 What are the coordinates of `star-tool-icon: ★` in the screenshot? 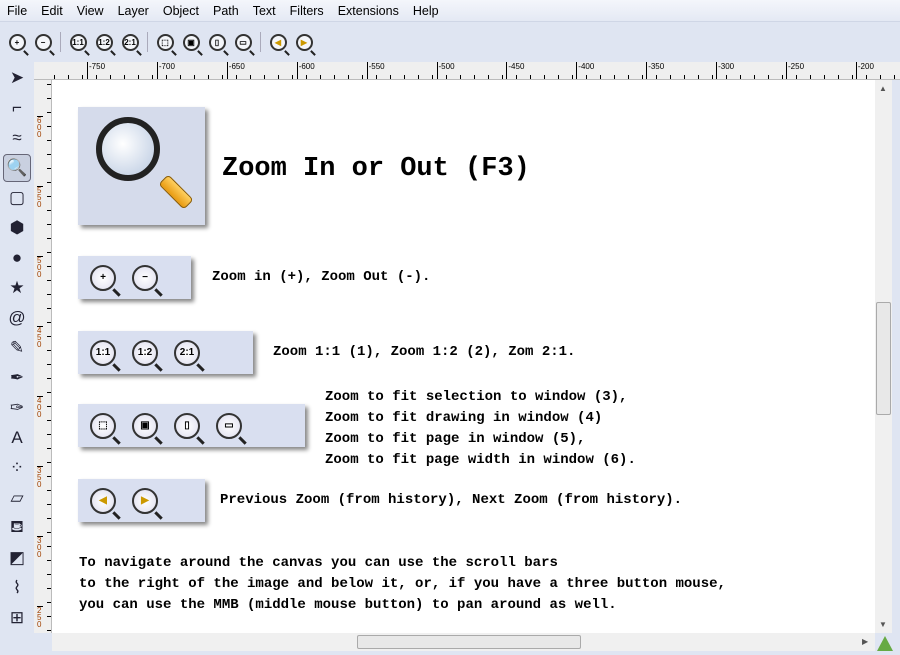 It's located at (17, 288).